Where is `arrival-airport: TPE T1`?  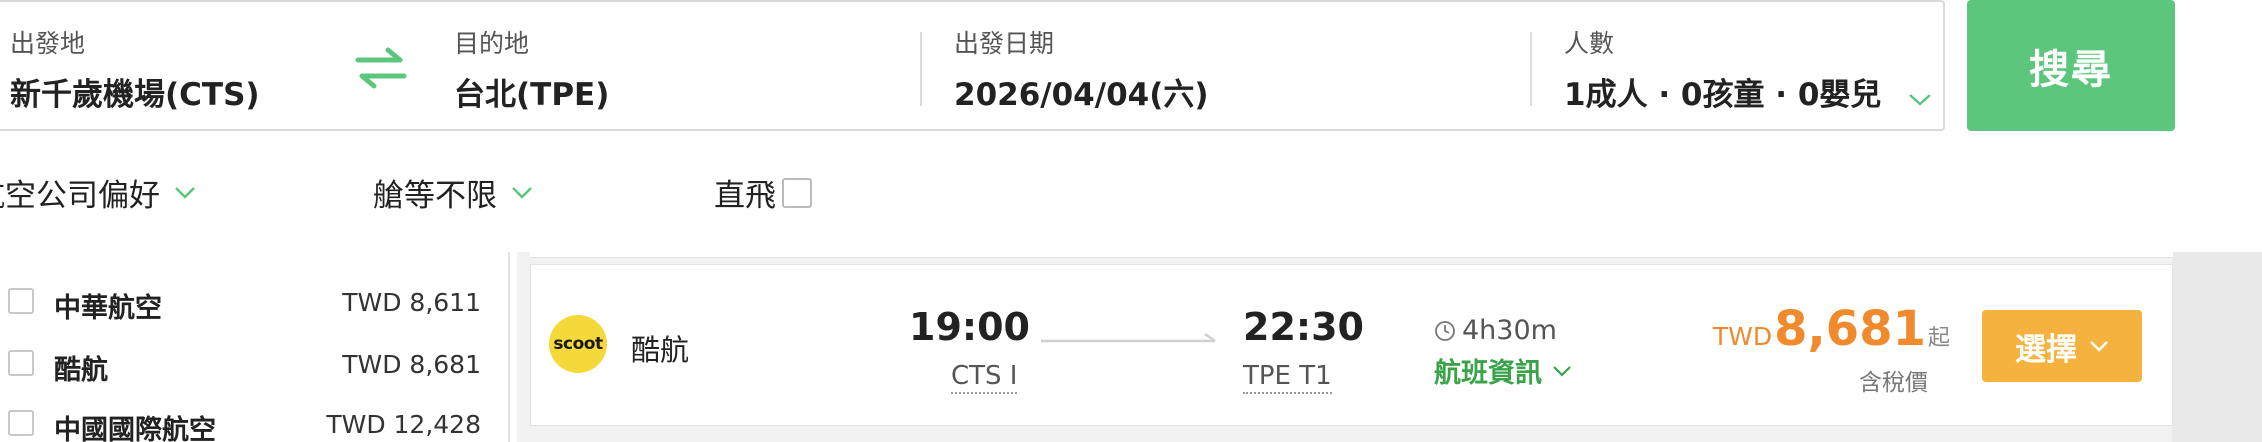
arrival-airport: TPE T1 is located at coordinates (1287, 377).